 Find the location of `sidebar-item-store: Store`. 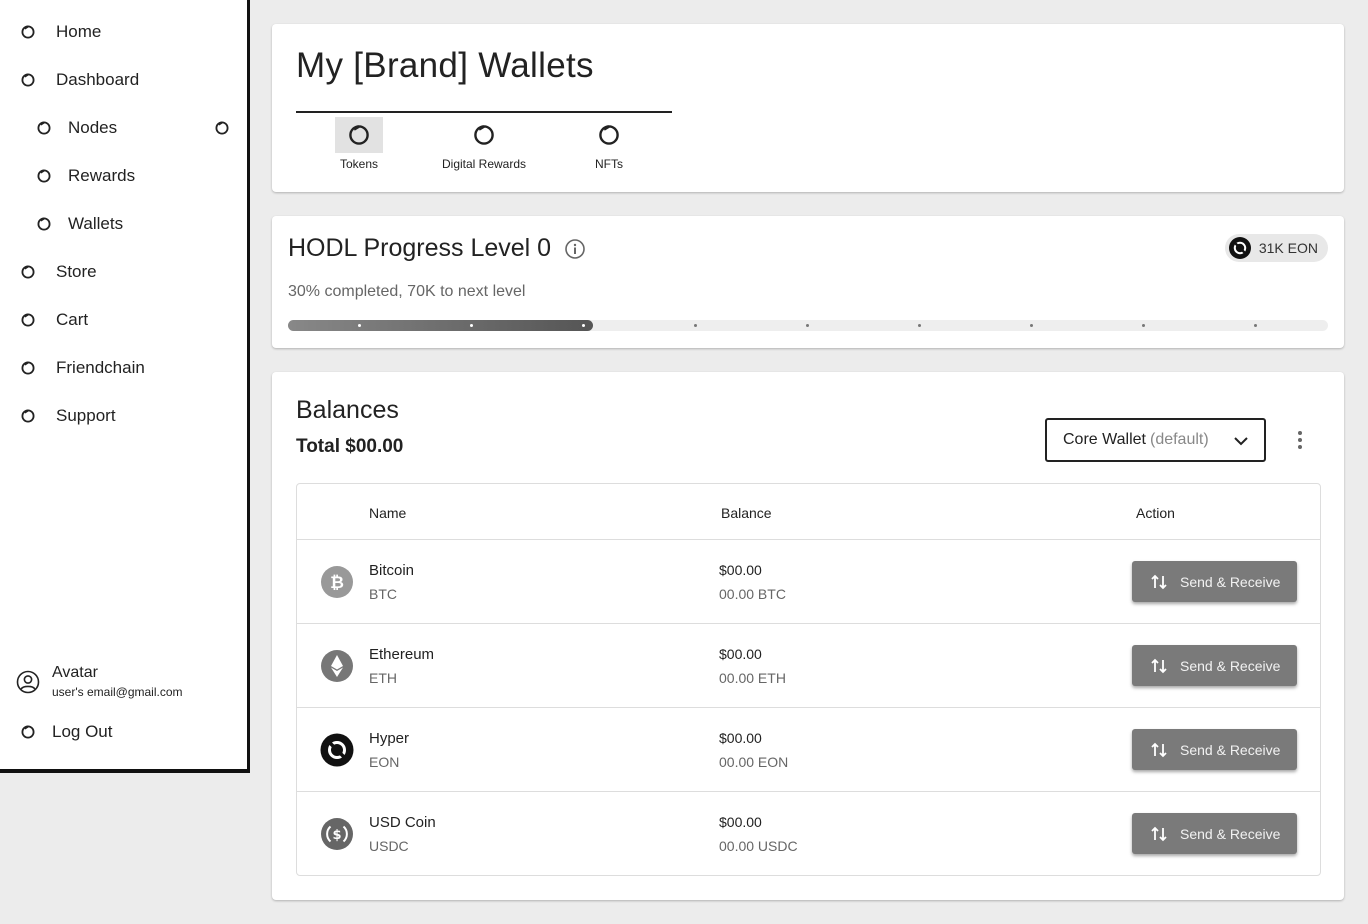

sidebar-item-store: Store is located at coordinates (58, 272).